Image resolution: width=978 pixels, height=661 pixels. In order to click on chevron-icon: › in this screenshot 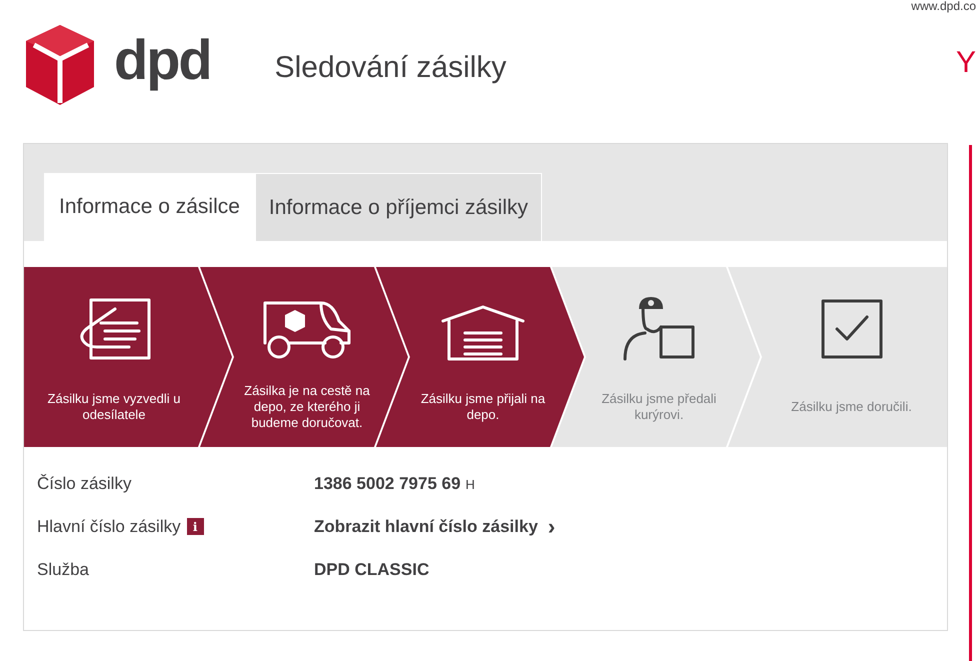, I will do `click(552, 527)`.